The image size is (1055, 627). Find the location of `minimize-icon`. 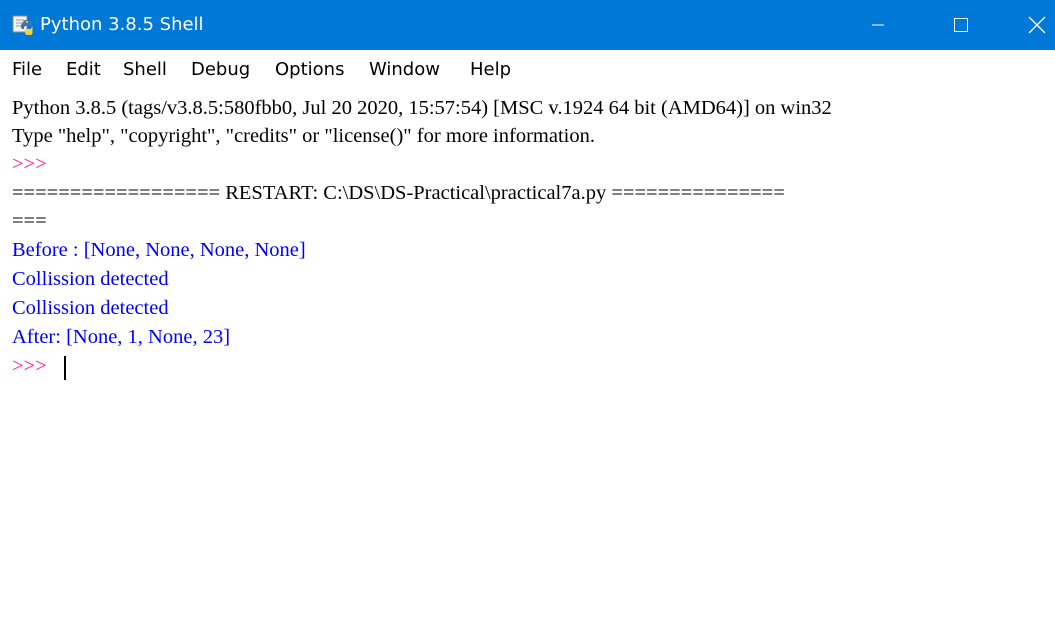

minimize-icon is located at coordinates (878, 25).